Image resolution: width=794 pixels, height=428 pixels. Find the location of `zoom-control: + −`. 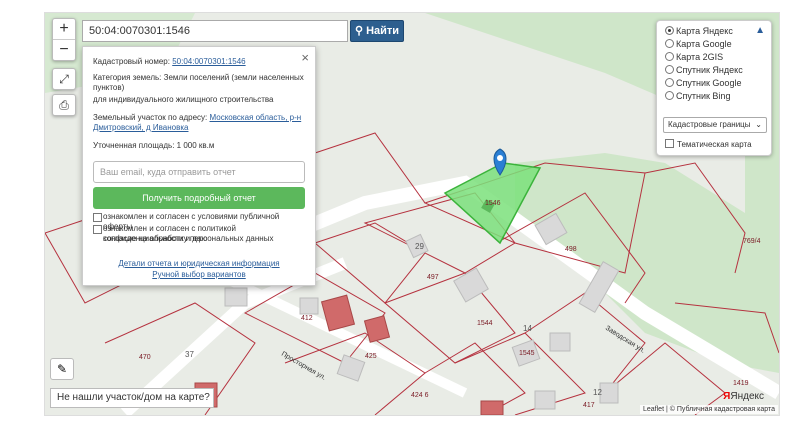

zoom-control: + − is located at coordinates (64, 39).